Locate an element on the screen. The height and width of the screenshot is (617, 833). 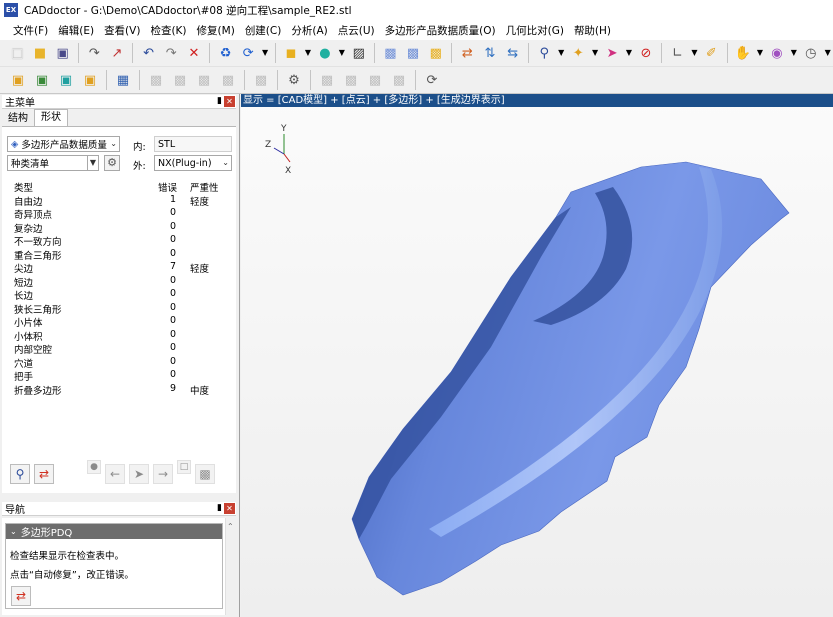
refresh-icon: ⟳ is located at coordinates (432, 80).